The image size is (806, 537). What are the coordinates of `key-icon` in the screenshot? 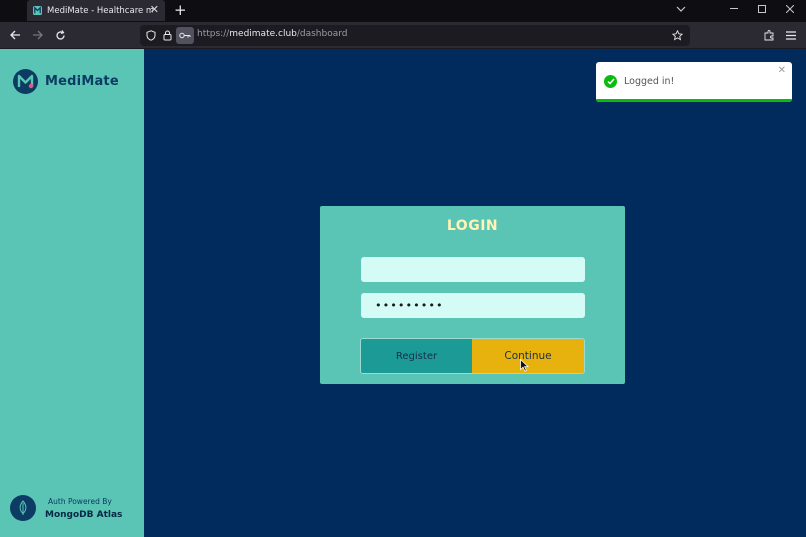 It's located at (185, 35).